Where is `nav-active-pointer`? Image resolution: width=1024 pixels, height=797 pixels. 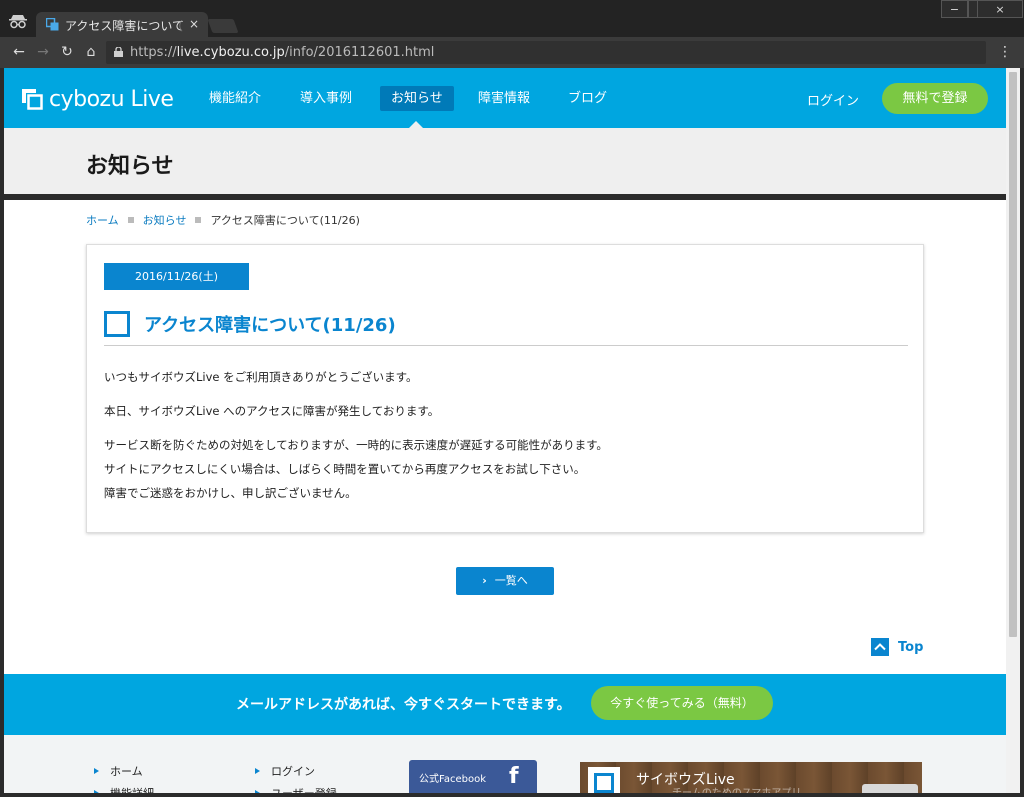
nav-active-pointer is located at coordinates (416, 124).